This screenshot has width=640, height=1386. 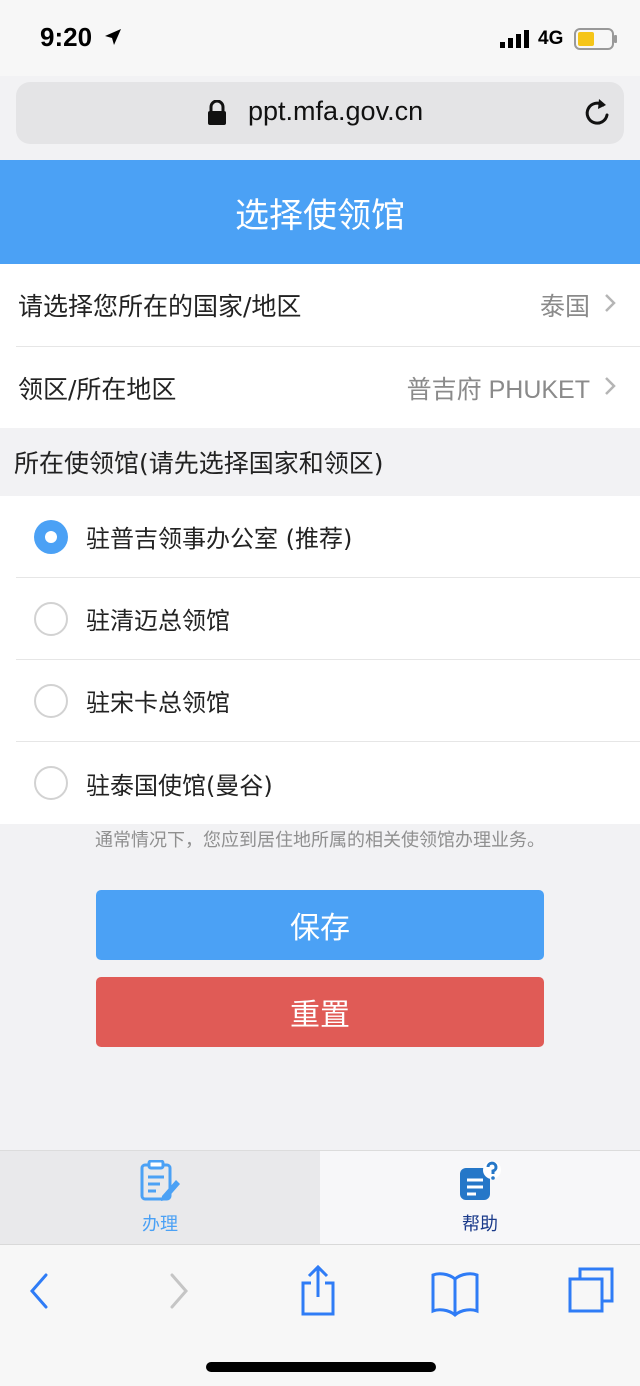 I want to click on country-value: 泰国, so click(x=564, y=307).